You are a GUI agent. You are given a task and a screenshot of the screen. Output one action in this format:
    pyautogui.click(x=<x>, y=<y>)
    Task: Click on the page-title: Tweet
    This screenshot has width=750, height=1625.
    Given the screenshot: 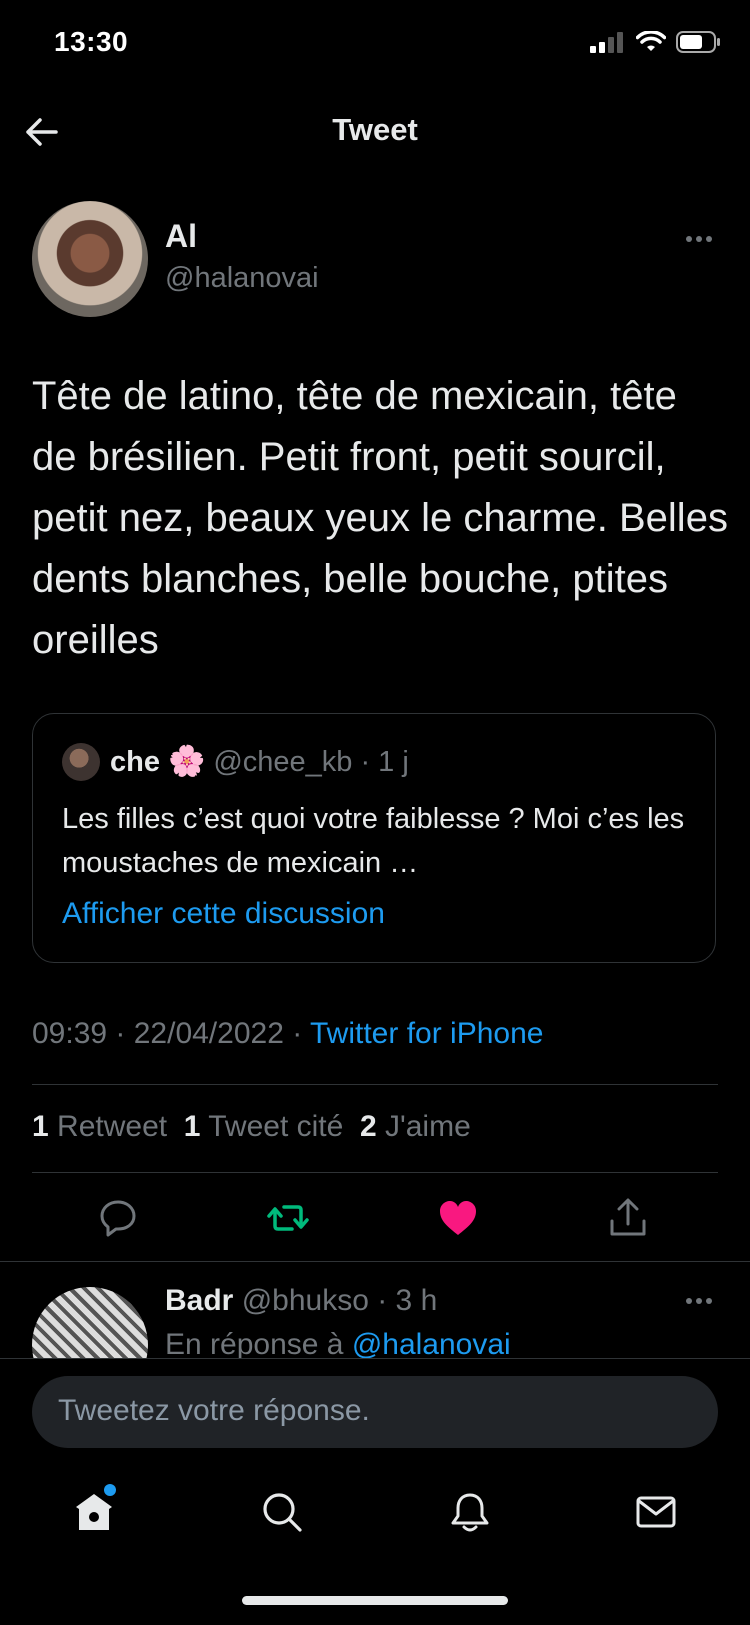 What is the action you would take?
    pyautogui.click(x=375, y=129)
    